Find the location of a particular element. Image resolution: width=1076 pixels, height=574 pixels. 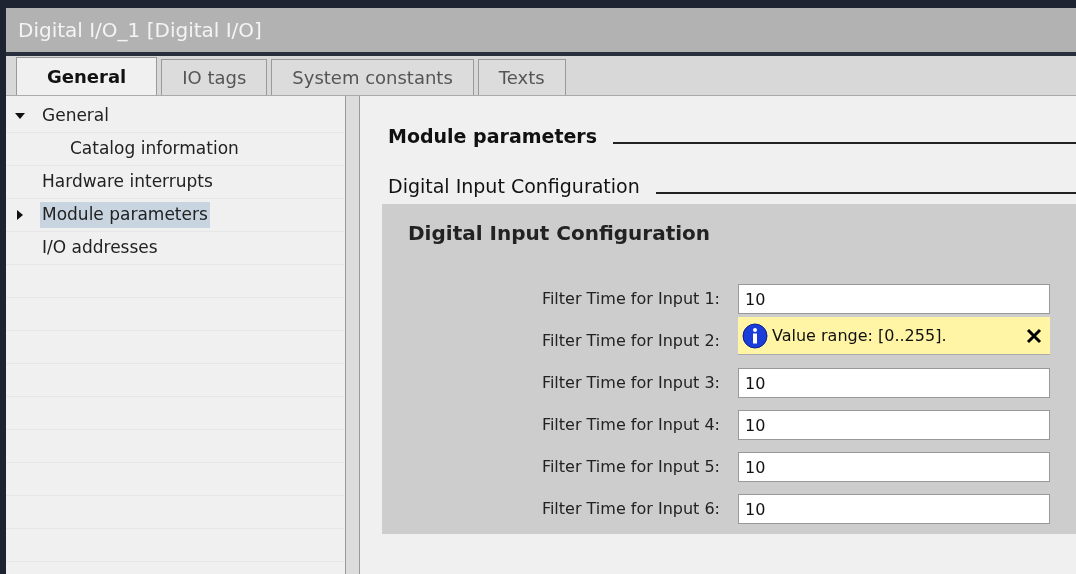

field-label: Filter Time for Input 4: is located at coordinates (630, 425).